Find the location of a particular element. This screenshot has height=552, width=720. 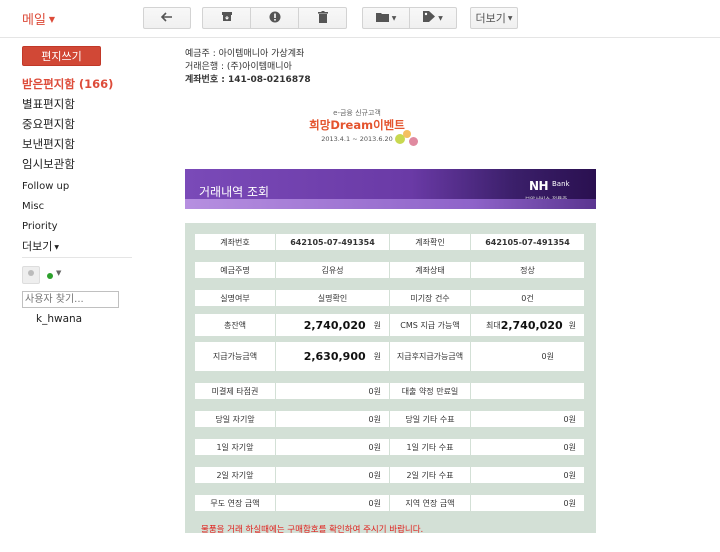

table-value: 최대 2,740,020 원 is located at coordinates (527, 325).